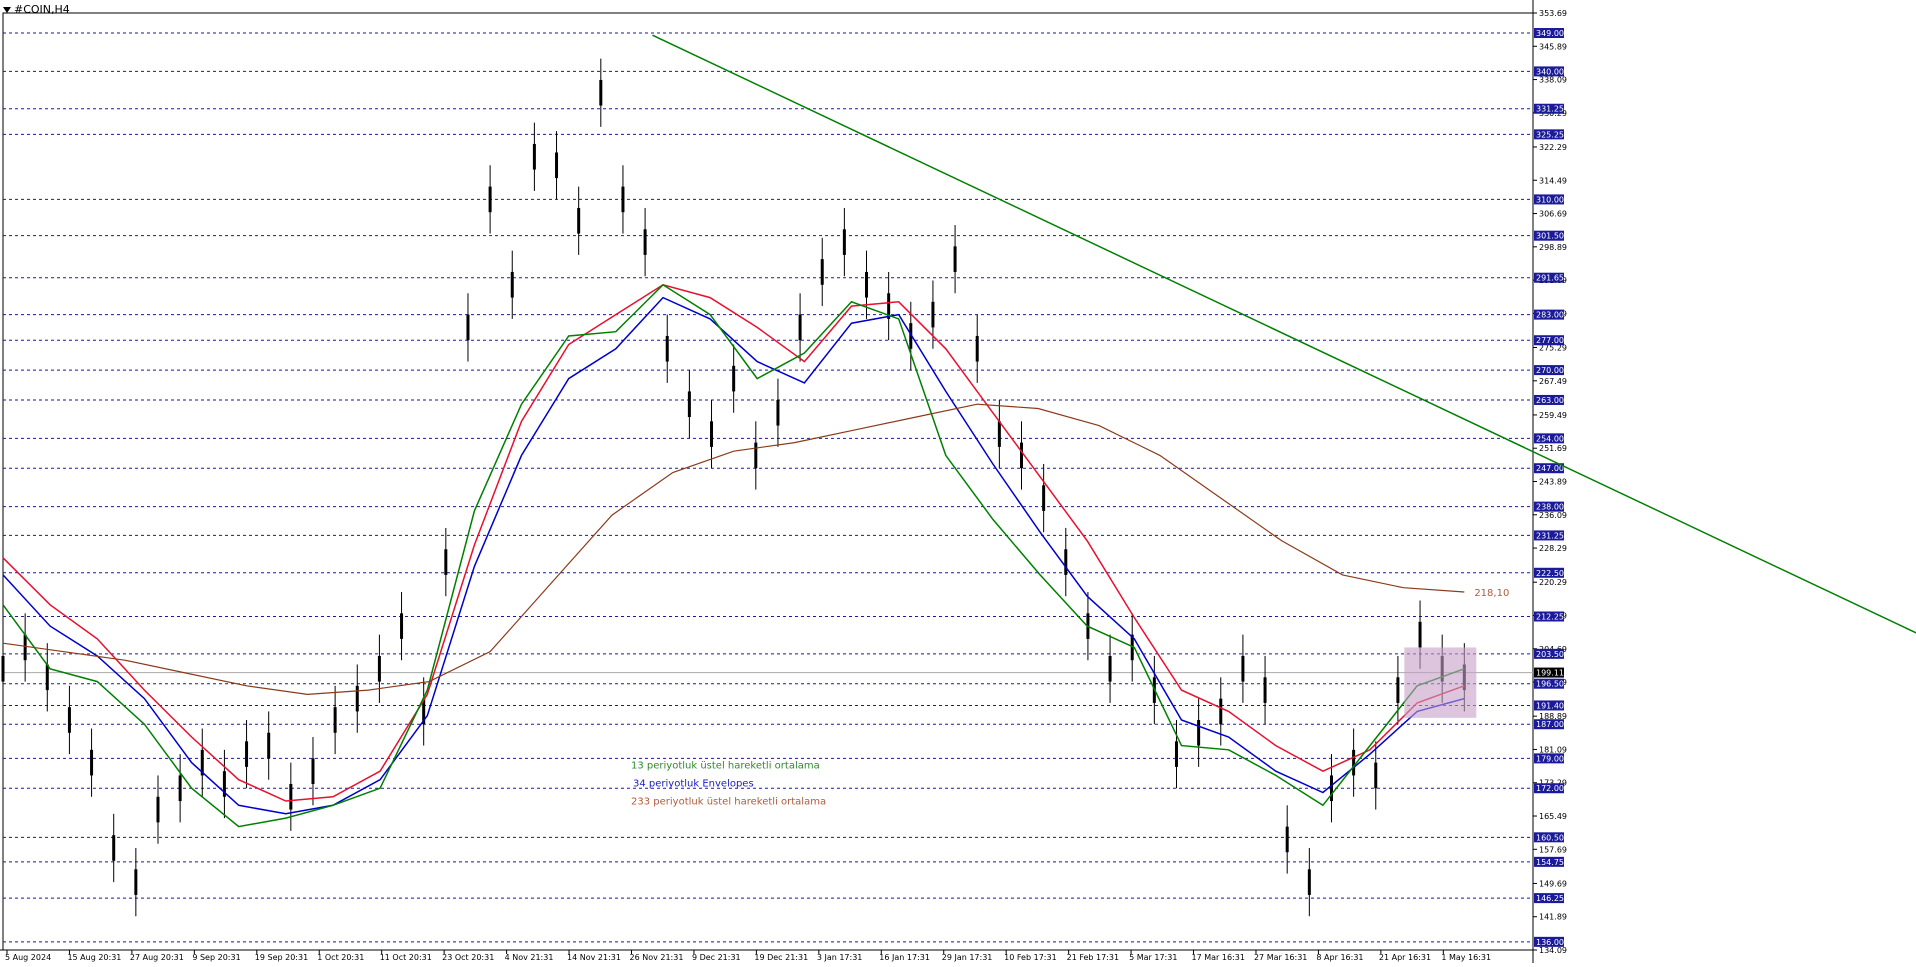 Image resolution: width=1916 pixels, height=967 pixels. What do you see at coordinates (1553, 448) in the screenshot?
I see `y-tick-label: 251.69` at bounding box center [1553, 448].